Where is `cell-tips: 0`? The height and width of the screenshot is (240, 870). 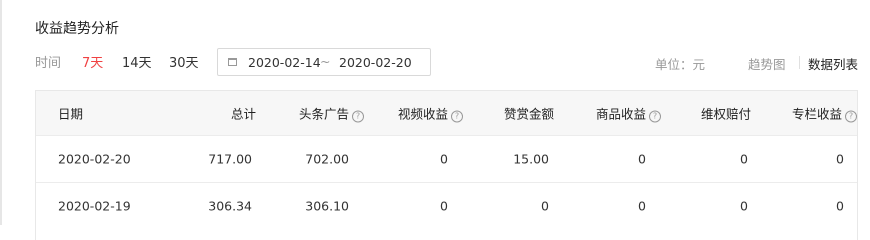
cell-tips: 0 is located at coordinates (545, 206).